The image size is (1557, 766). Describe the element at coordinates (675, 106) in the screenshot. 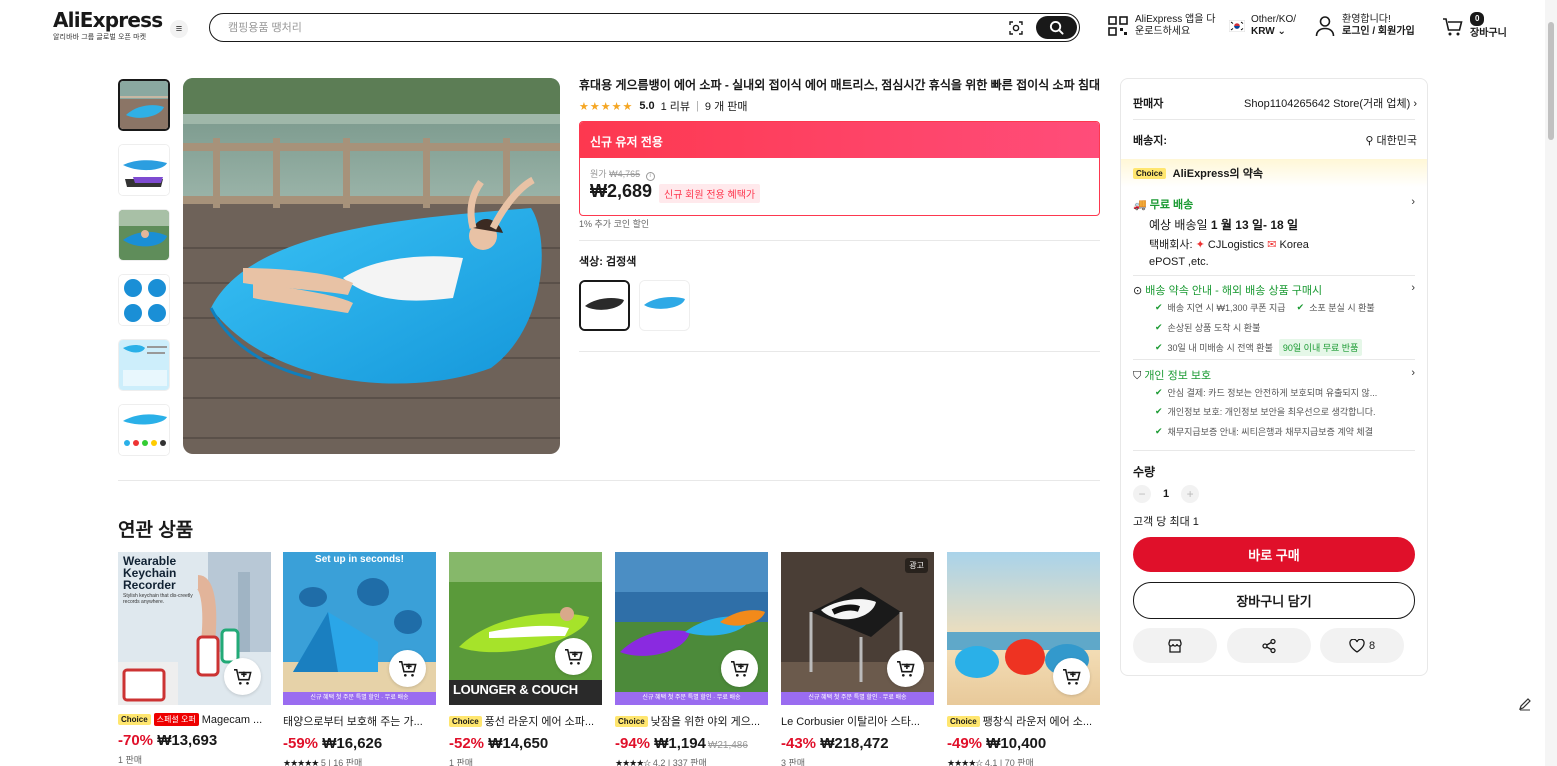

I see `review-count: 1 리뷰` at that location.